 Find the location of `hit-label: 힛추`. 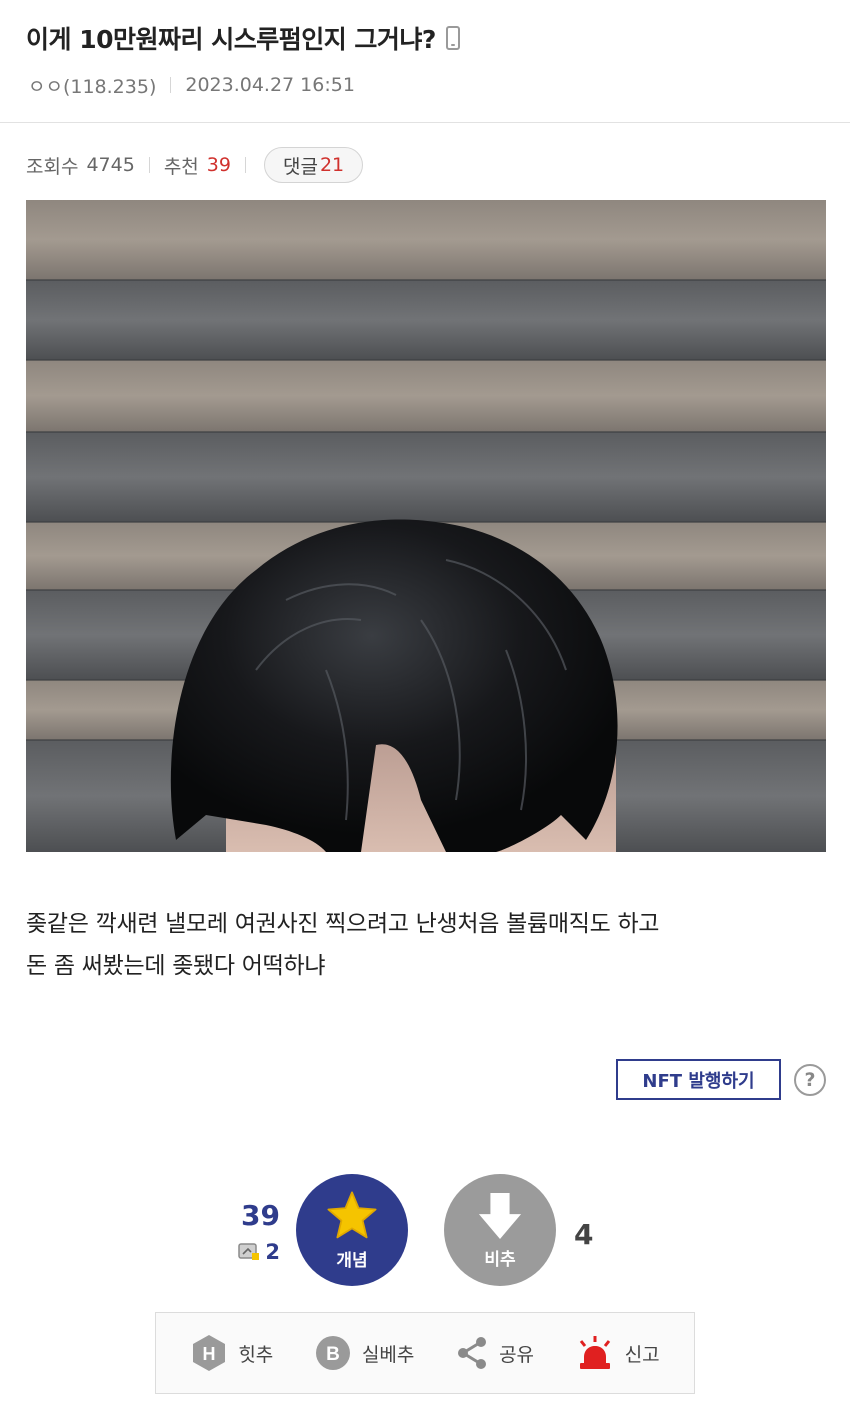

hit-label: 힛추 is located at coordinates (256, 1354).